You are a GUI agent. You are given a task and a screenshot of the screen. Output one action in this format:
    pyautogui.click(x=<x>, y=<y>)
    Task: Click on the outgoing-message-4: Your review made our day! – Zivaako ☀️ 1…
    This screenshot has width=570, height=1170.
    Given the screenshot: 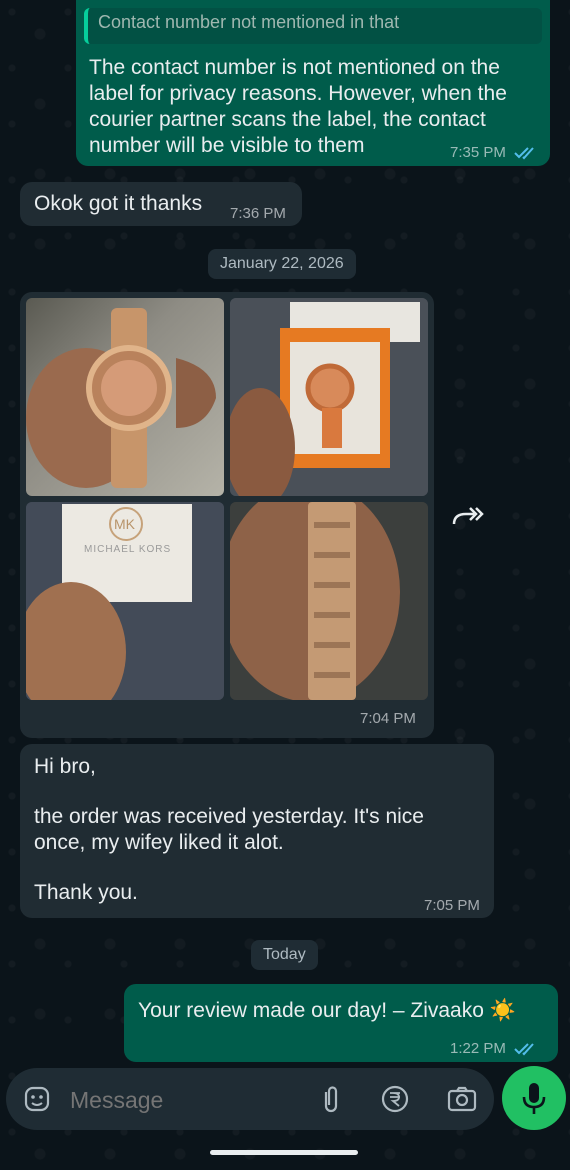 What is the action you would take?
    pyautogui.click(x=341, y=1023)
    